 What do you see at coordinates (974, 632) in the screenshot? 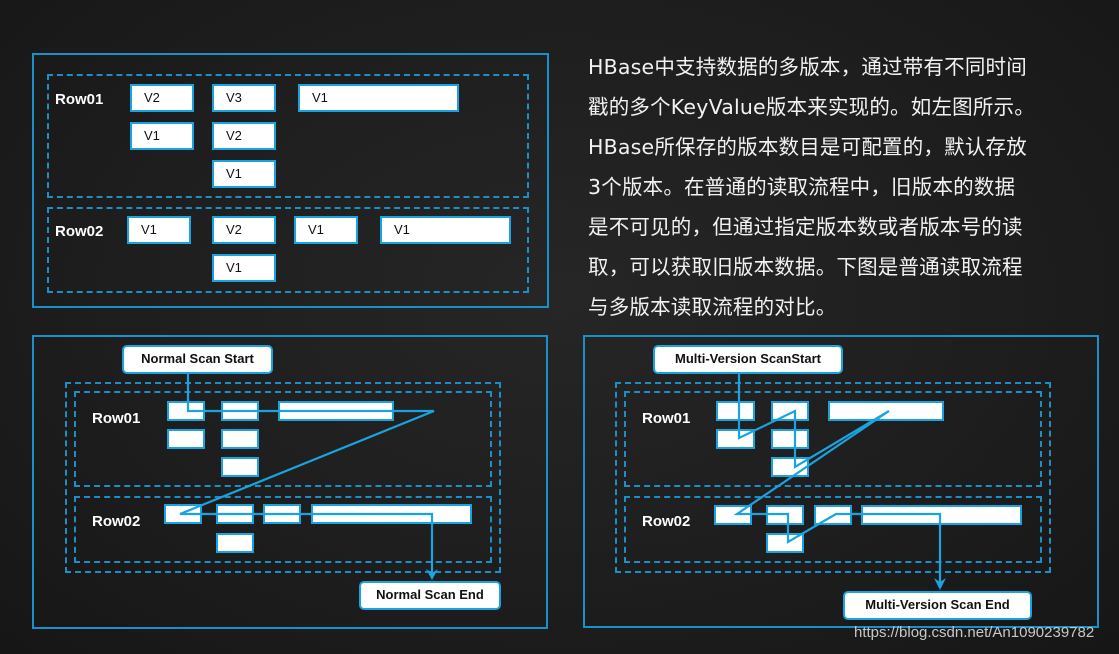
I see `watermark: https://blog.csdn.net/An1090239782` at bounding box center [974, 632].